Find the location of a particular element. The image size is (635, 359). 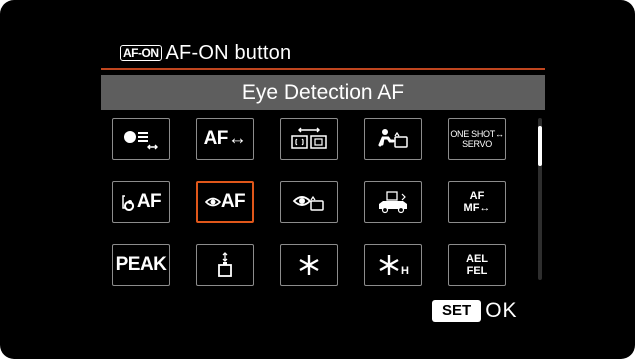

af-switch-cell: AF↔ is located at coordinates (225, 139).